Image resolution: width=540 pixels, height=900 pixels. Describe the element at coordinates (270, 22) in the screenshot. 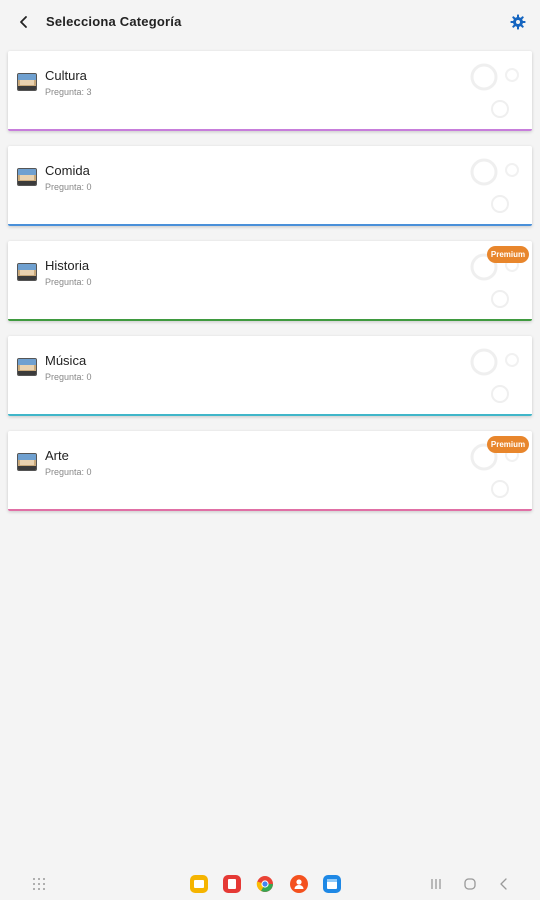

I see `app-bar: Selecciona Categoría` at that location.